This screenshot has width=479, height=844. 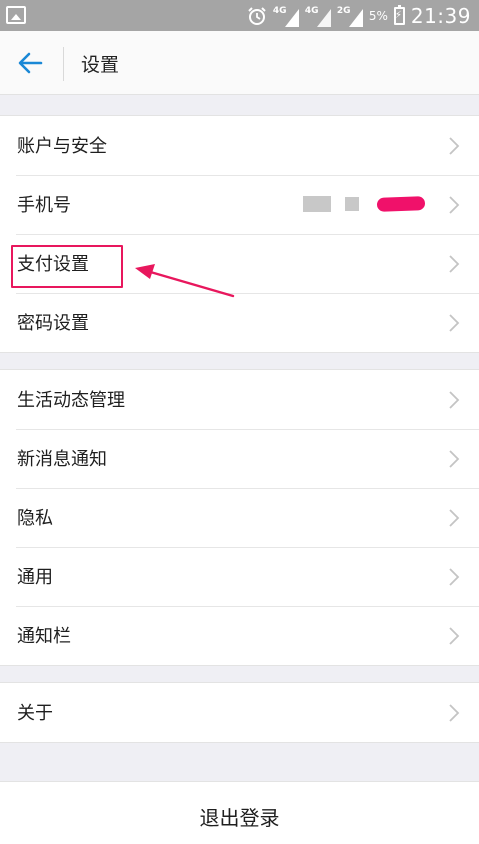 I want to click on settings-item-label: 通知栏, so click(x=44, y=636).